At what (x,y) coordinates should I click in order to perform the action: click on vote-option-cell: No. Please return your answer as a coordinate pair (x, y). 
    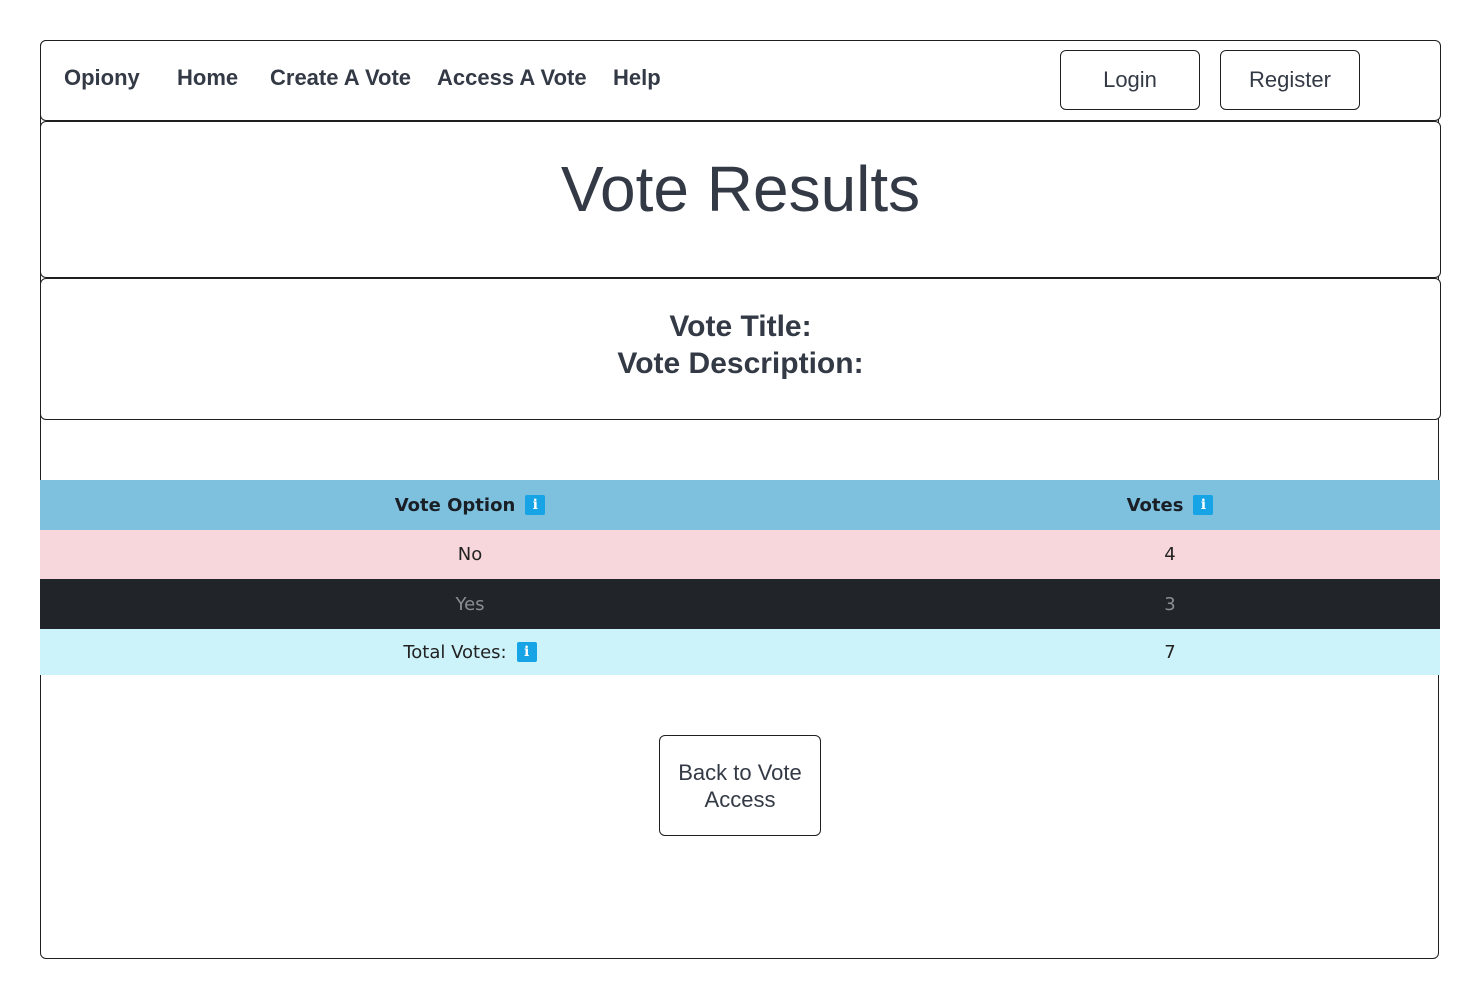
    Looking at the image, I should click on (470, 554).